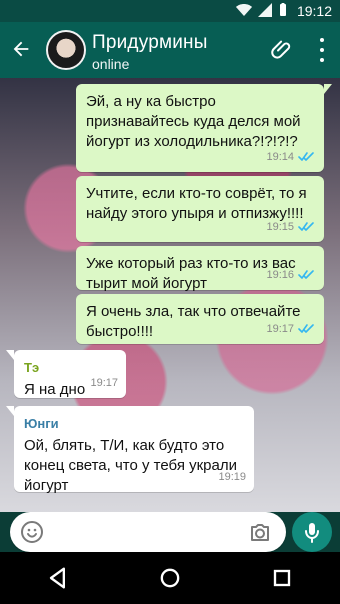 The height and width of the screenshot is (604, 340). I want to click on time-label: 19:14, so click(280, 157).